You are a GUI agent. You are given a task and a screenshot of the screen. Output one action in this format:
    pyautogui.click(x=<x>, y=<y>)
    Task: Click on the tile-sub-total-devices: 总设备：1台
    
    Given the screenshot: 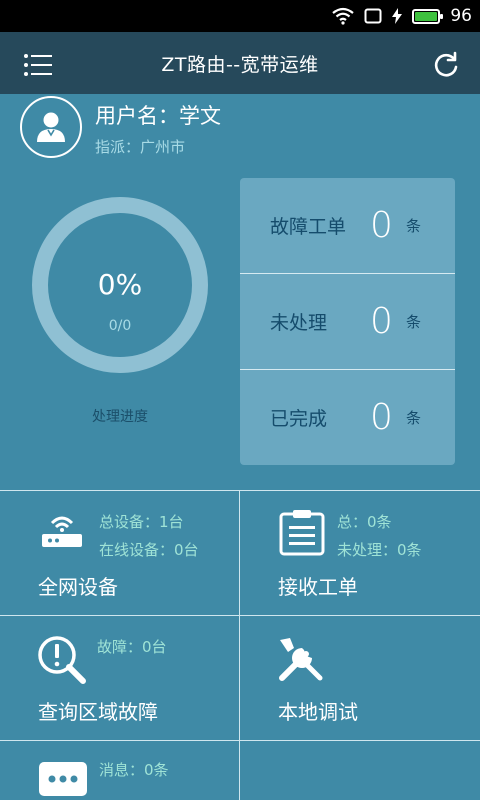 What is the action you would take?
    pyautogui.click(x=141, y=522)
    